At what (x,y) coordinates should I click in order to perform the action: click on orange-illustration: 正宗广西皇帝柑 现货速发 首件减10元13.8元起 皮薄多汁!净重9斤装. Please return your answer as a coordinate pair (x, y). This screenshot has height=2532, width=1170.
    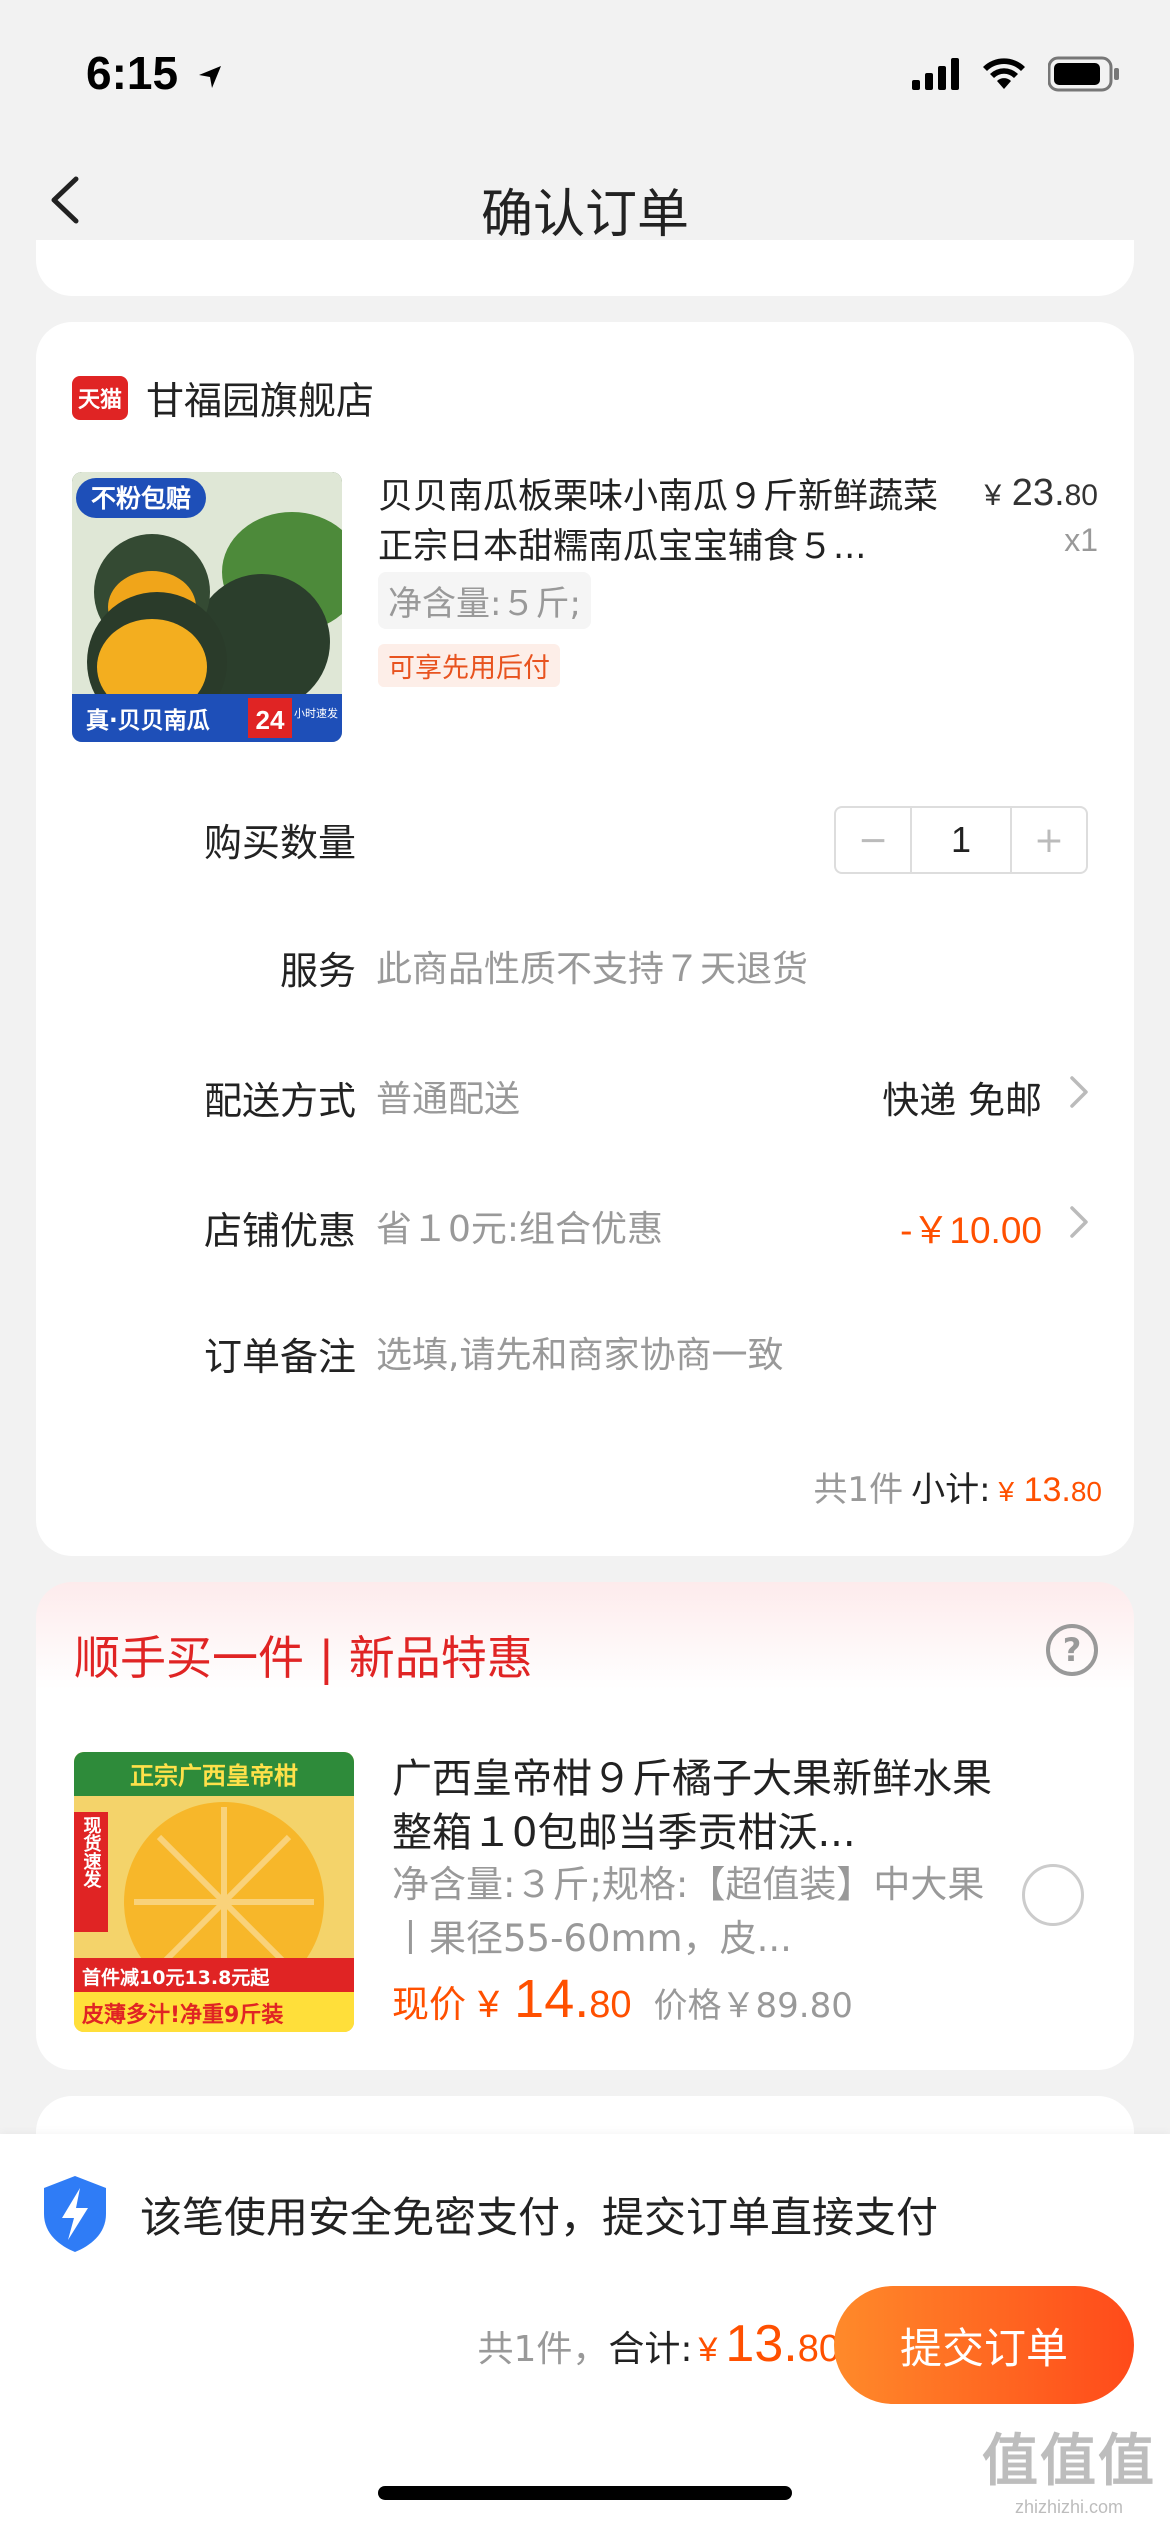
    Looking at the image, I should click on (214, 1892).